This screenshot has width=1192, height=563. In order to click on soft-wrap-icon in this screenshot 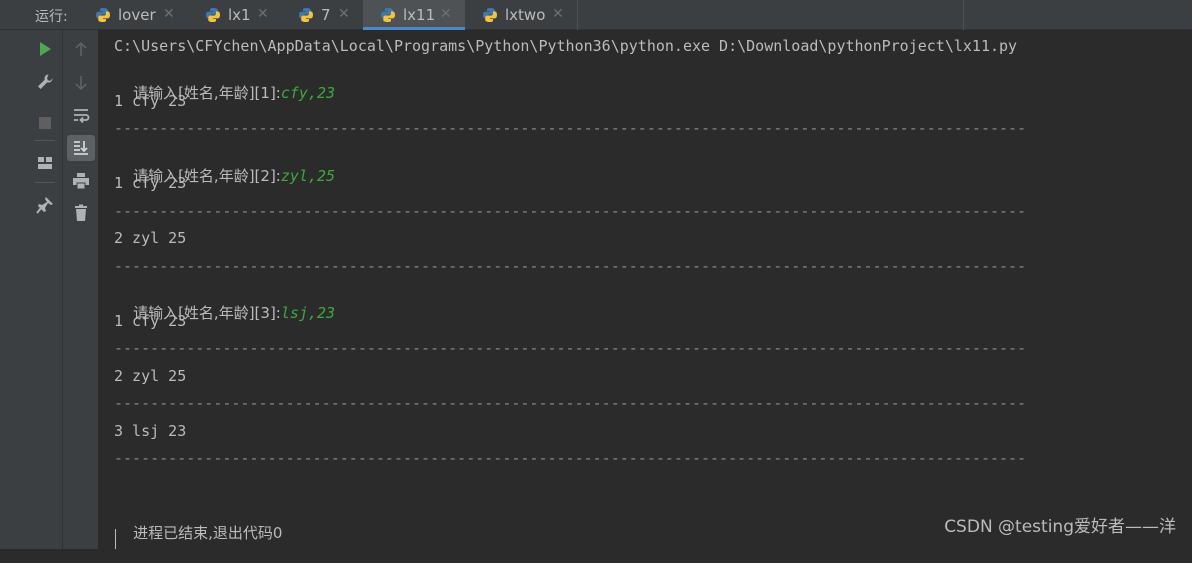, I will do `click(82, 116)`.